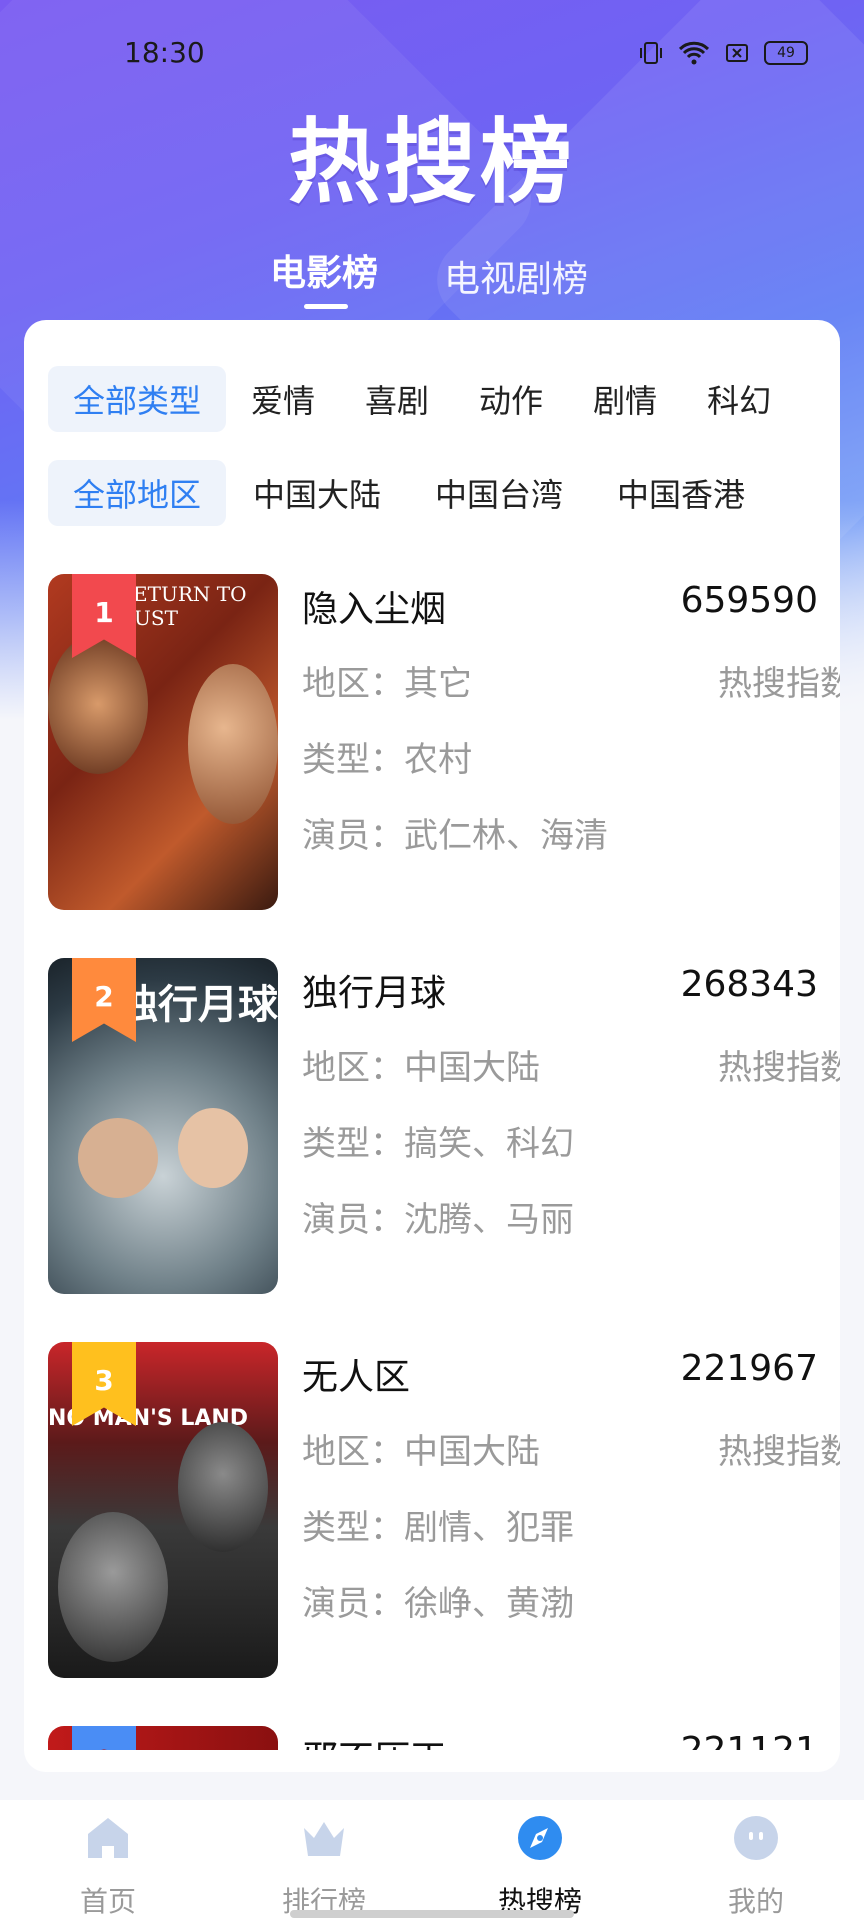 Image resolution: width=864 pixels, height=1920 pixels. I want to click on home-indicator, so click(432, 1914).